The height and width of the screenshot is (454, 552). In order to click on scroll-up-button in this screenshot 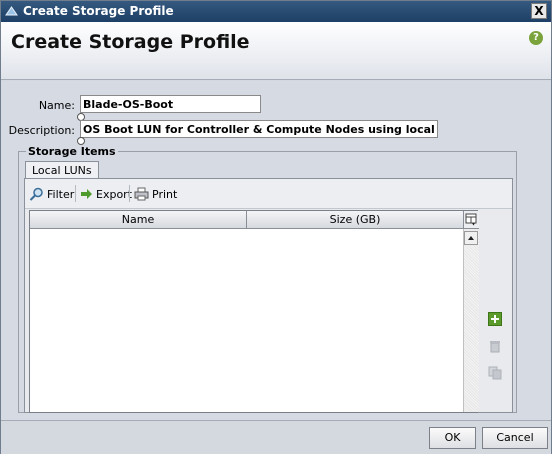, I will do `click(471, 238)`.